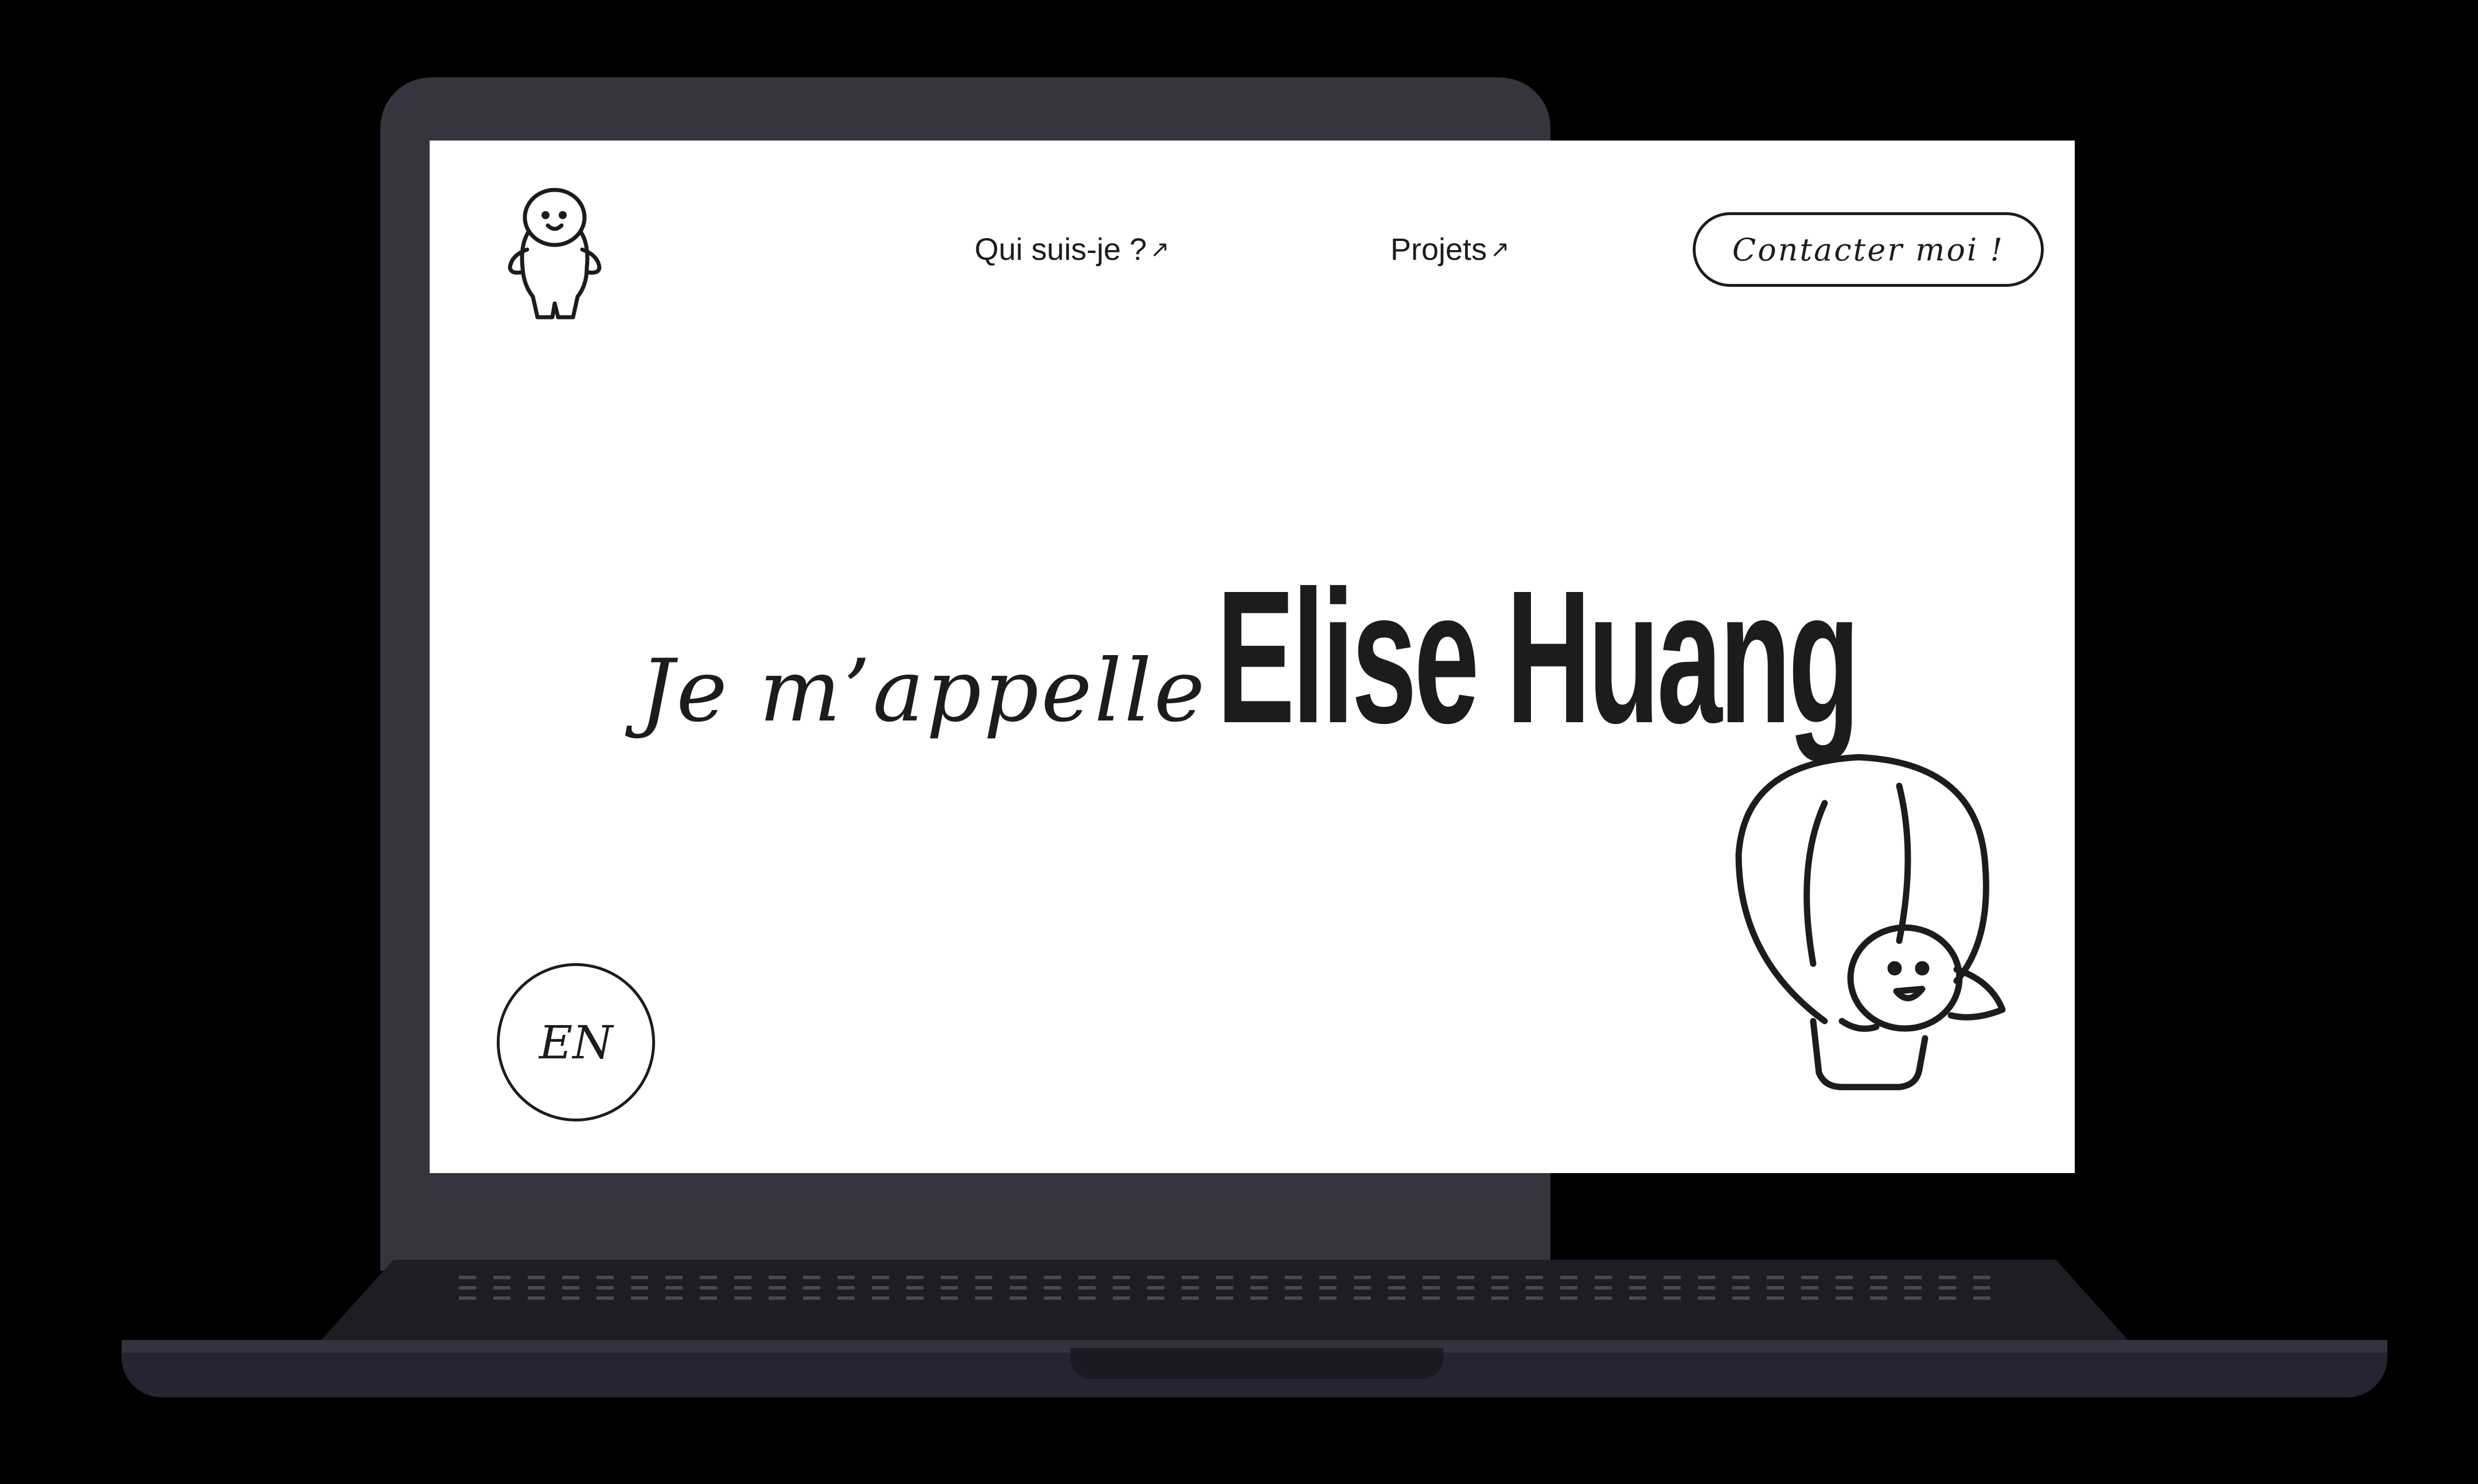  I want to click on laptop-trackpad-notch, so click(1256, 1364).